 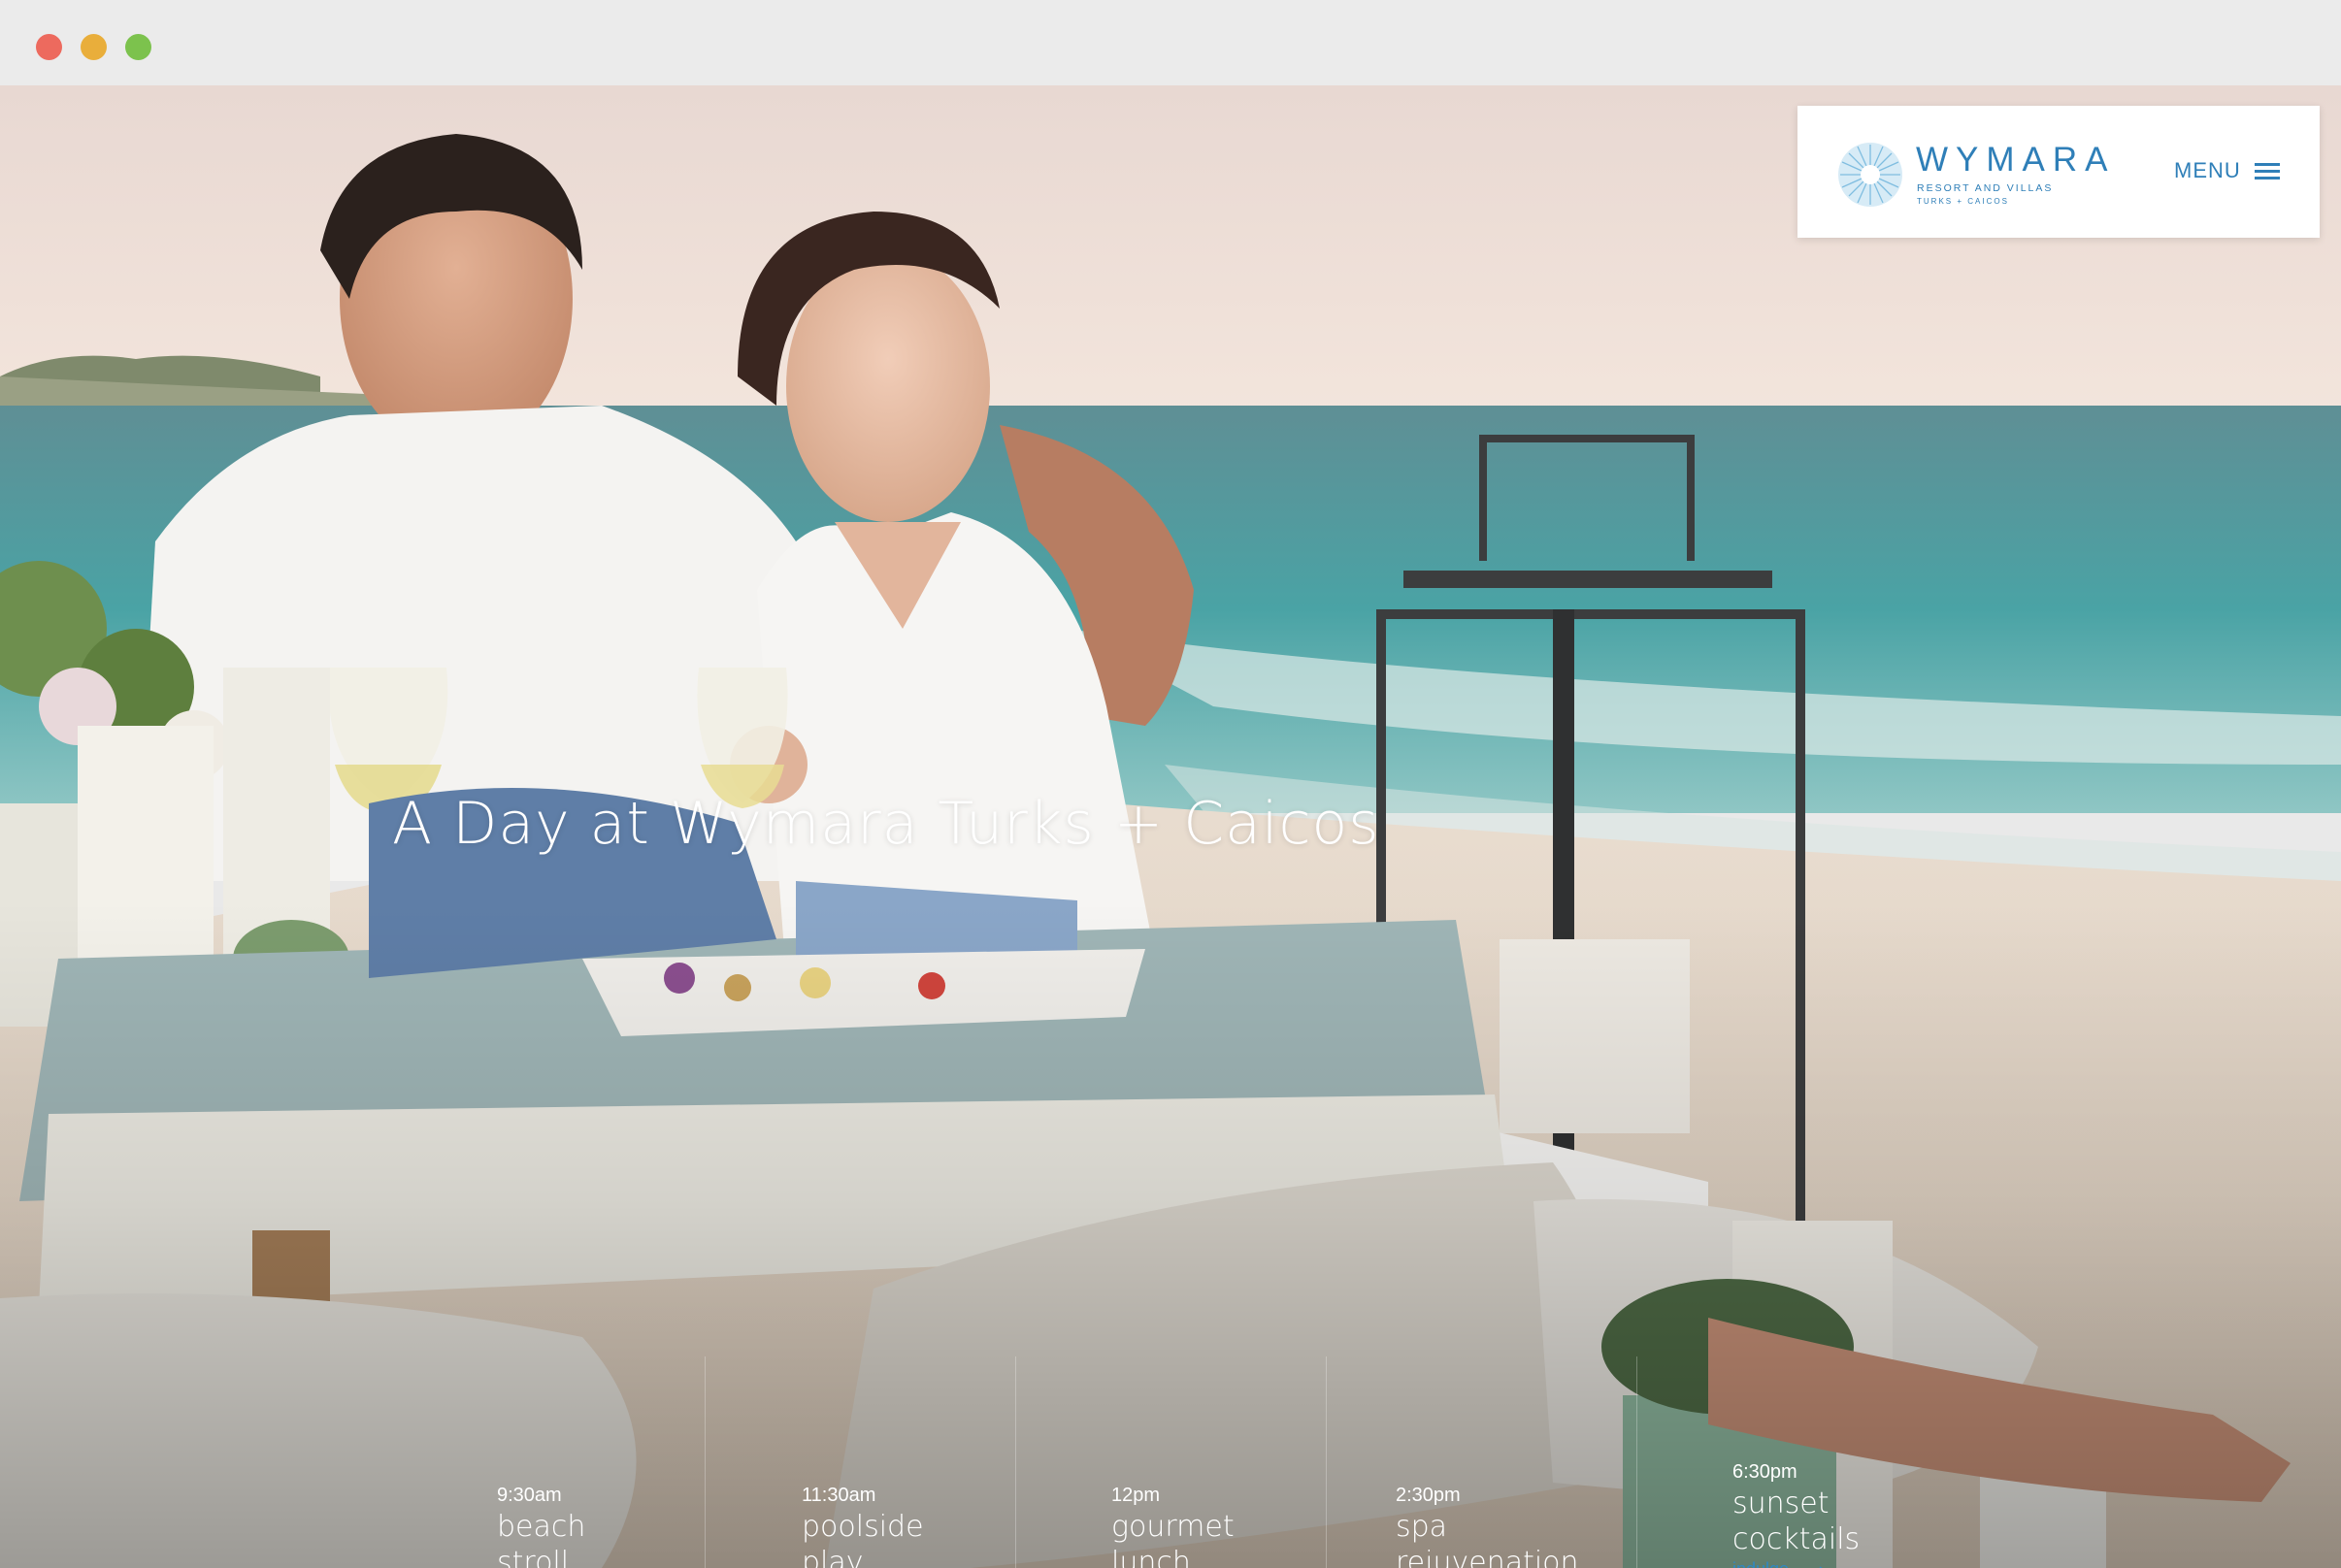 What do you see at coordinates (1963, 201) in the screenshot?
I see `logo-location: TURKS + CAICOS` at bounding box center [1963, 201].